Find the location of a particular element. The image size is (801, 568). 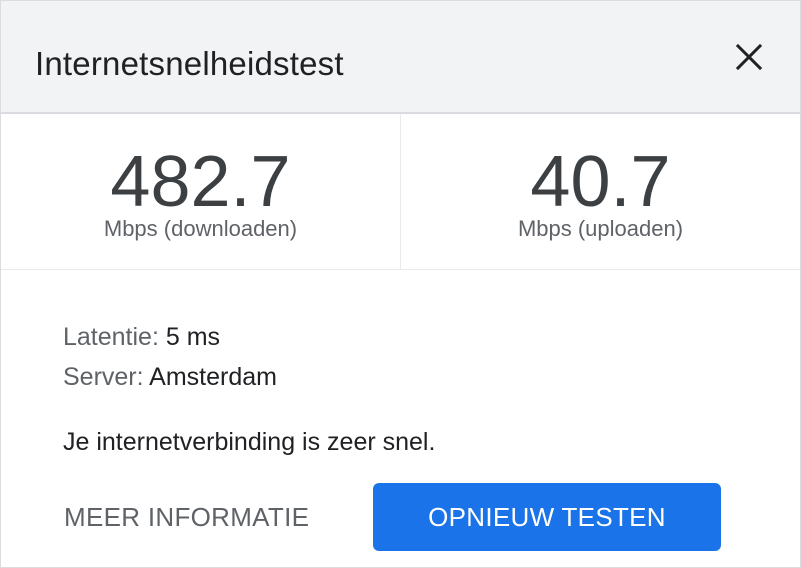

connection-details: Latentie: 5 ms Server: Amsterdam is located at coordinates (170, 357).